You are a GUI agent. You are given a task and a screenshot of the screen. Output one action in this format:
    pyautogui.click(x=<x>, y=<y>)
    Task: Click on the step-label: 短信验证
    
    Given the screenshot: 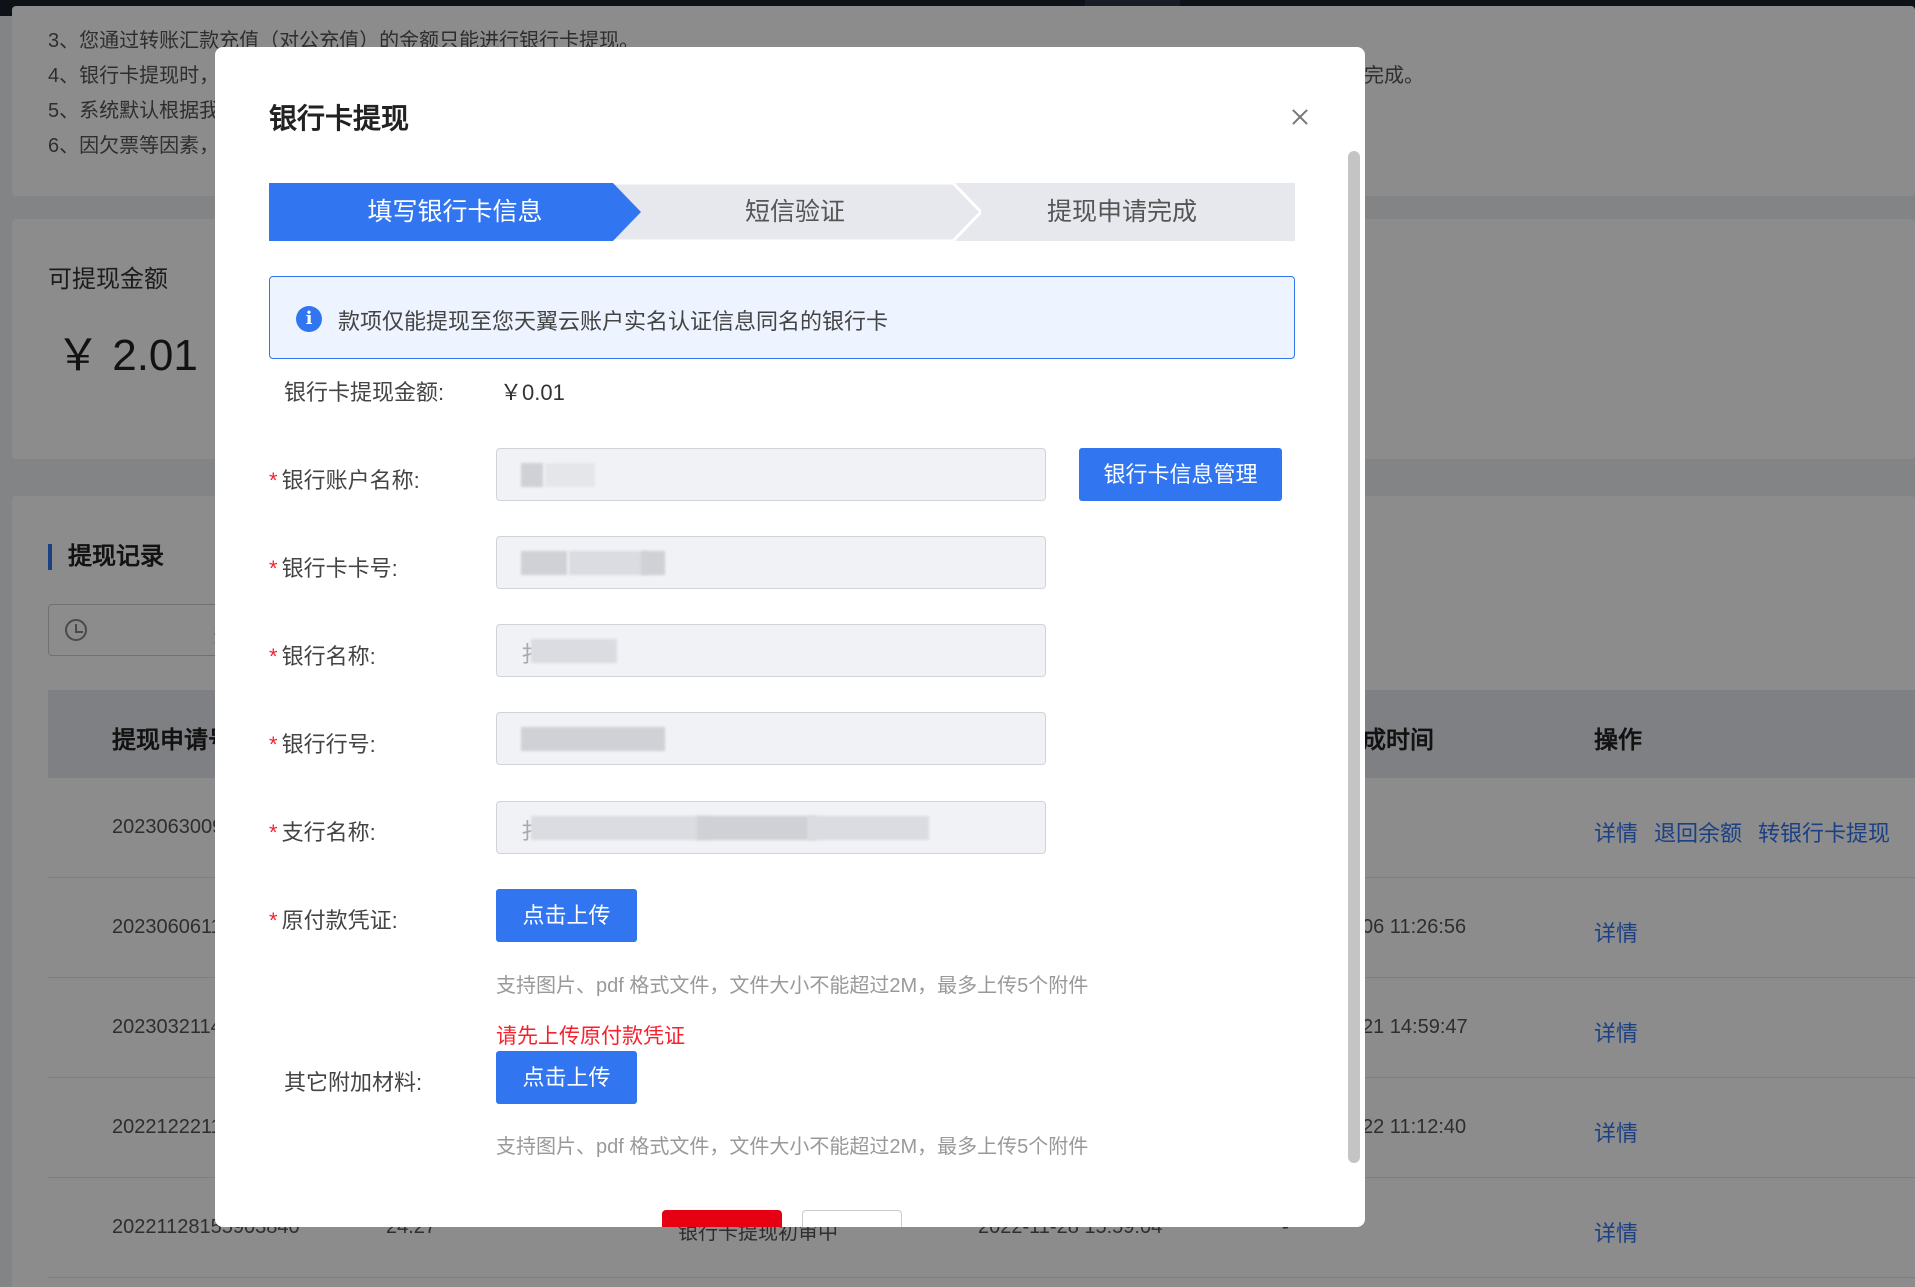 What is the action you would take?
    pyautogui.click(x=794, y=212)
    